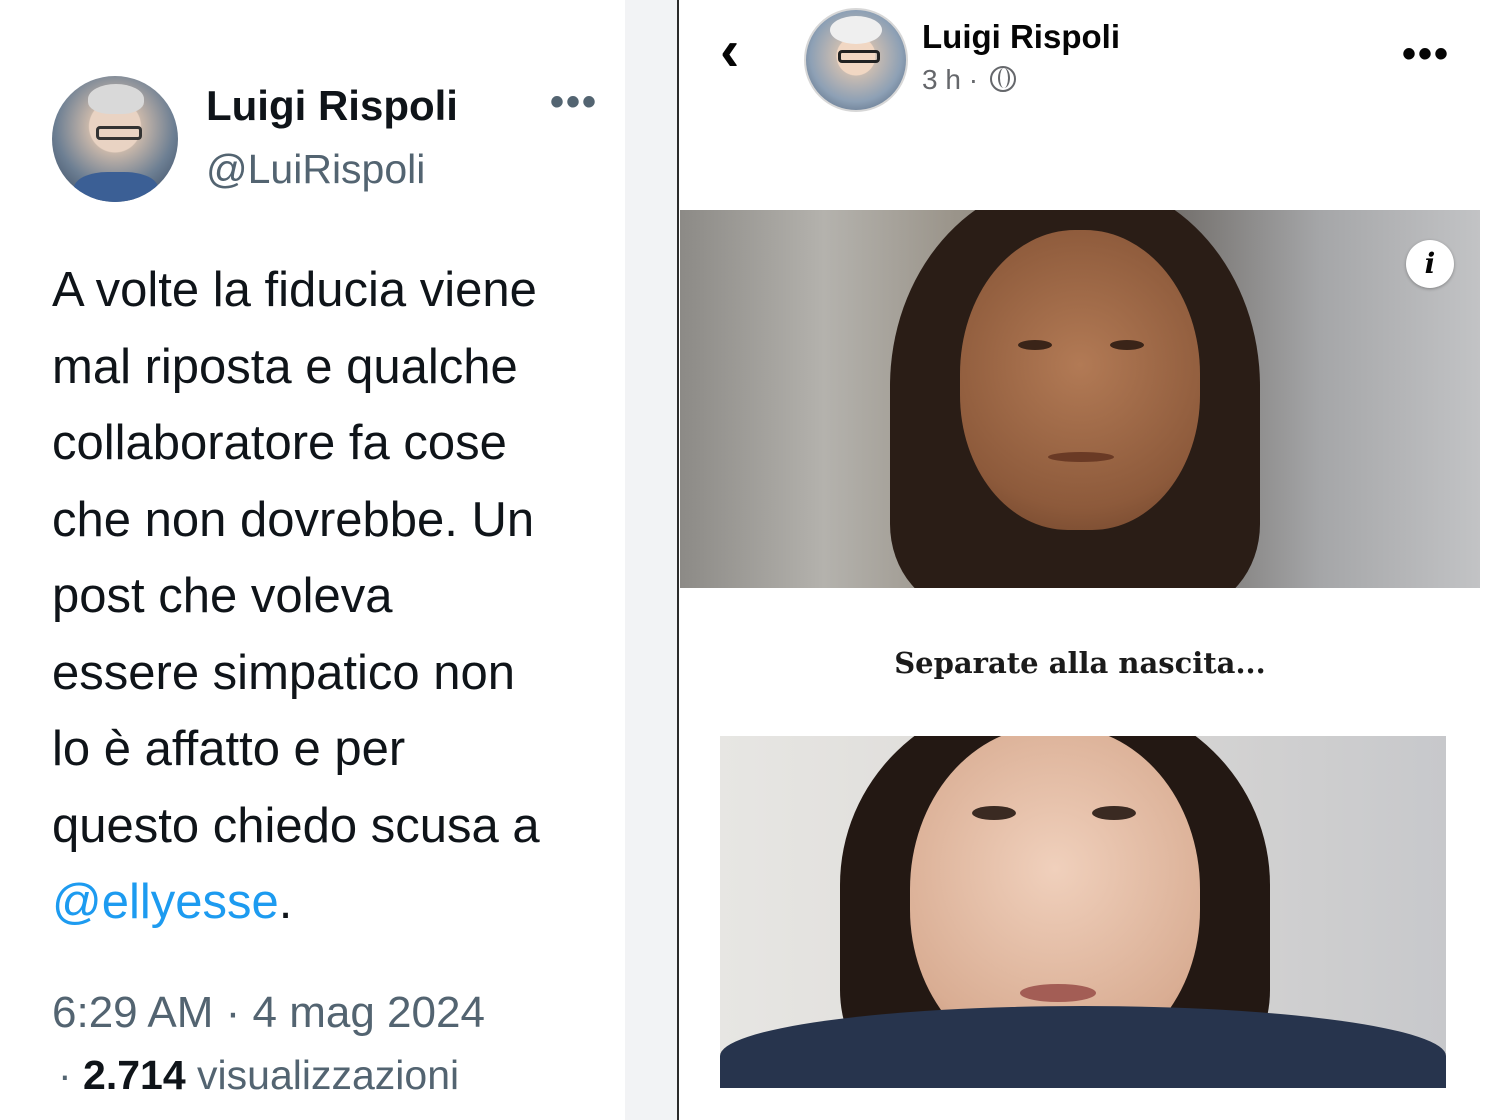  What do you see at coordinates (1021, 37) in the screenshot?
I see `poster-name: Luigi Rispoli` at bounding box center [1021, 37].